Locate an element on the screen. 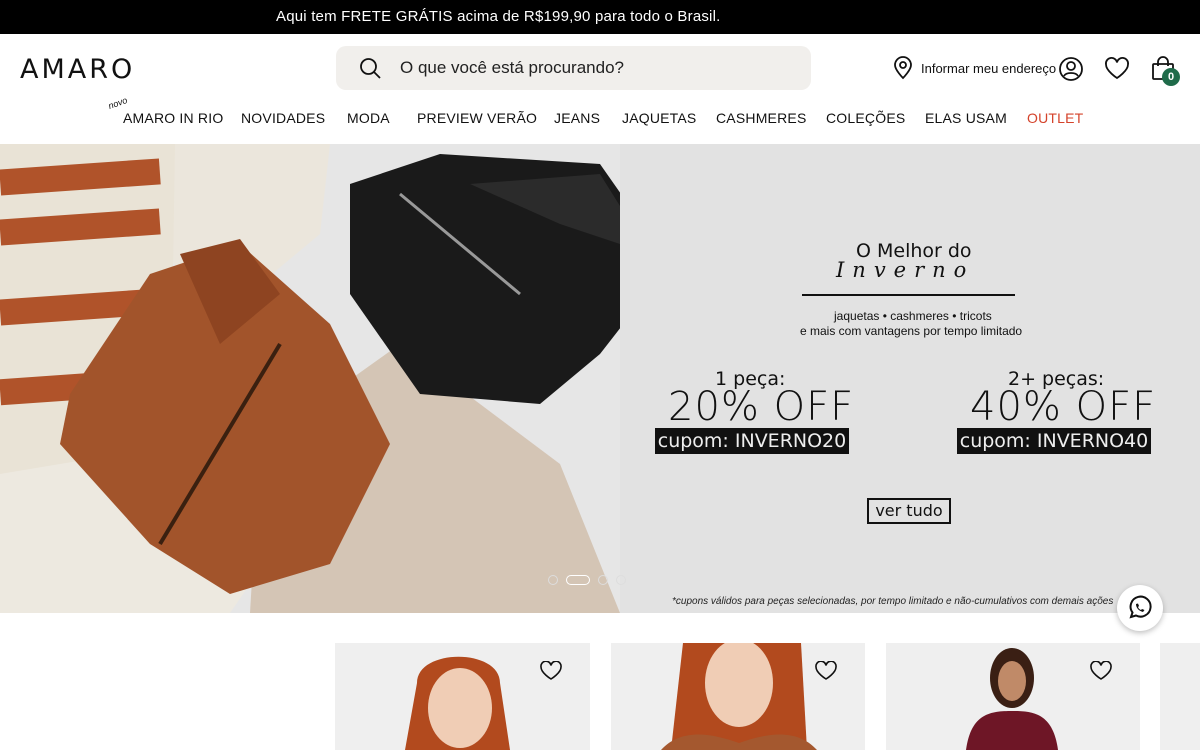  carousel-dots is located at coordinates (587, 580).